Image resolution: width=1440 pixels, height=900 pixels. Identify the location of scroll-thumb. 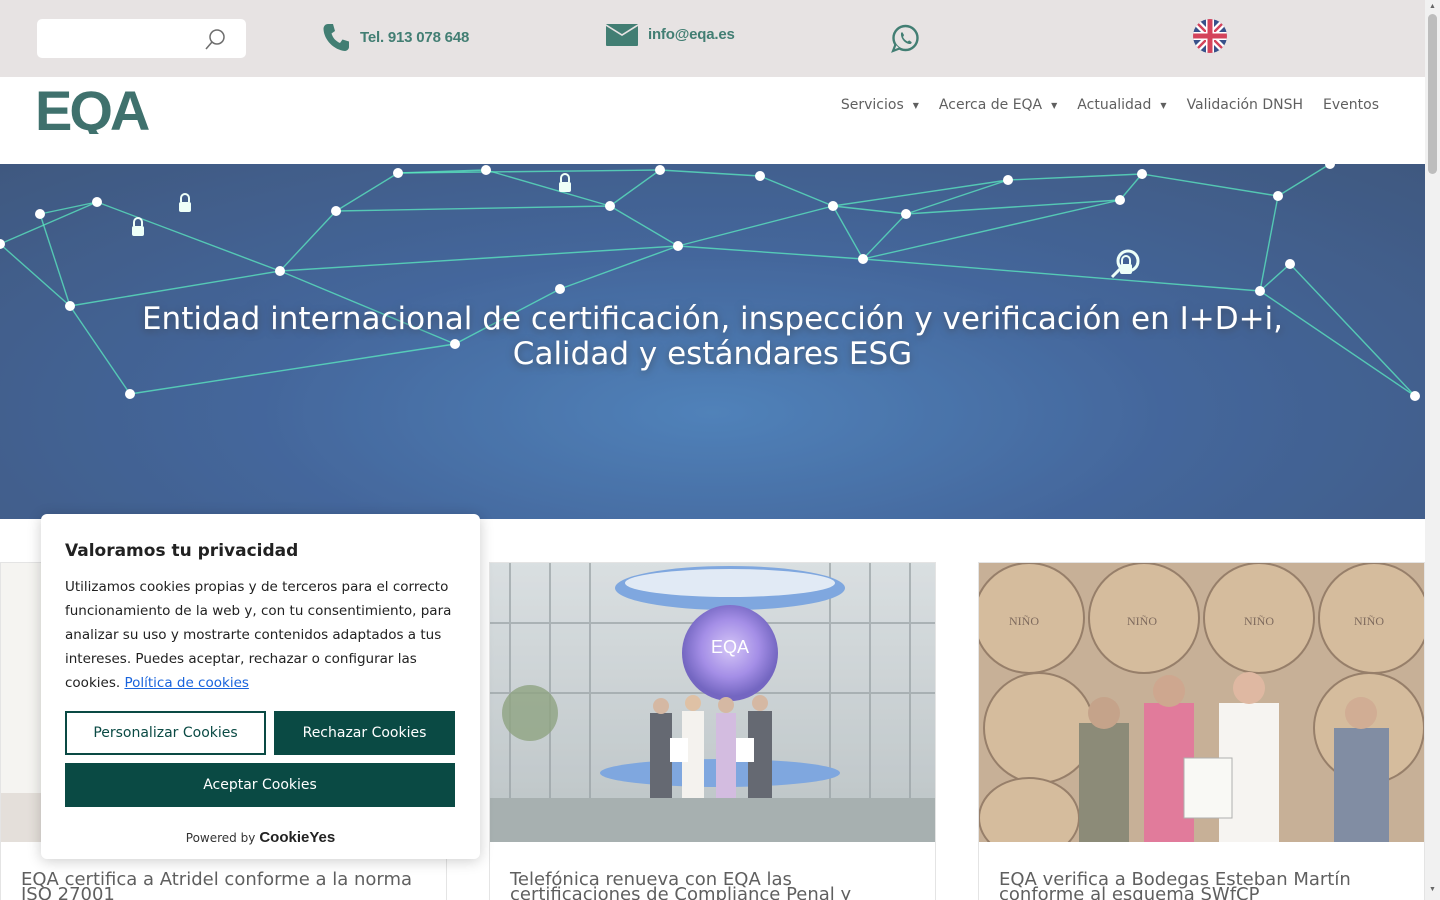
(1432, 94).